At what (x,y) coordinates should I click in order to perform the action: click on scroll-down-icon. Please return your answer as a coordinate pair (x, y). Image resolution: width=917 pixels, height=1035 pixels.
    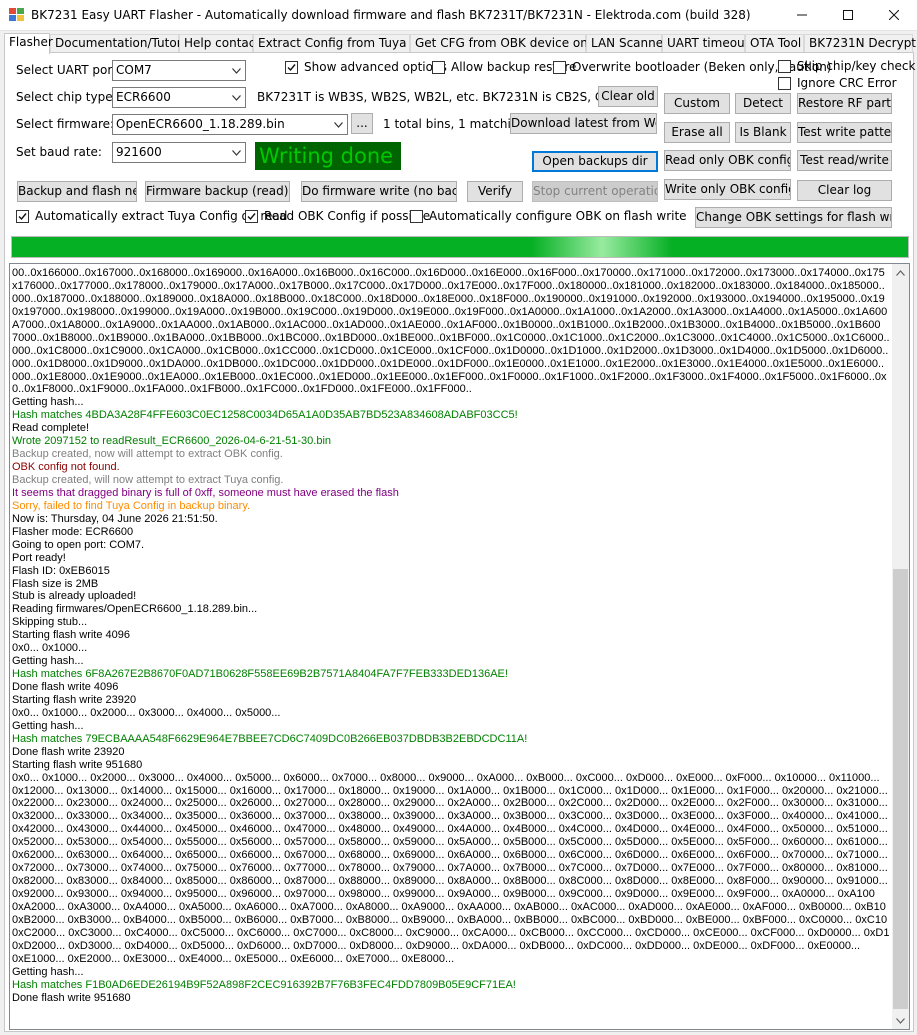
    Looking at the image, I should click on (900, 1020).